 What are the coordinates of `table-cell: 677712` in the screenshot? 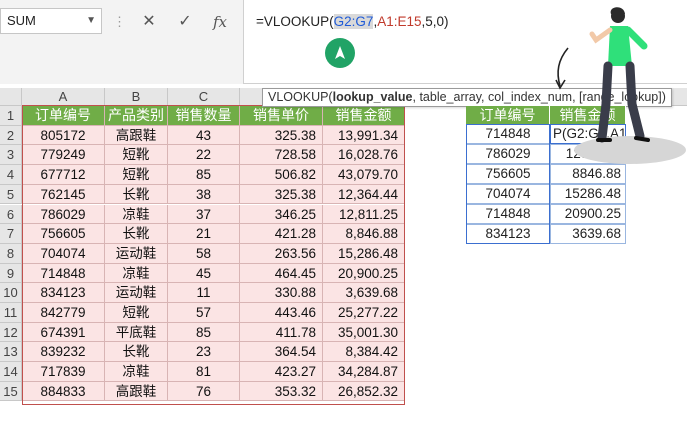 It's located at (63, 175).